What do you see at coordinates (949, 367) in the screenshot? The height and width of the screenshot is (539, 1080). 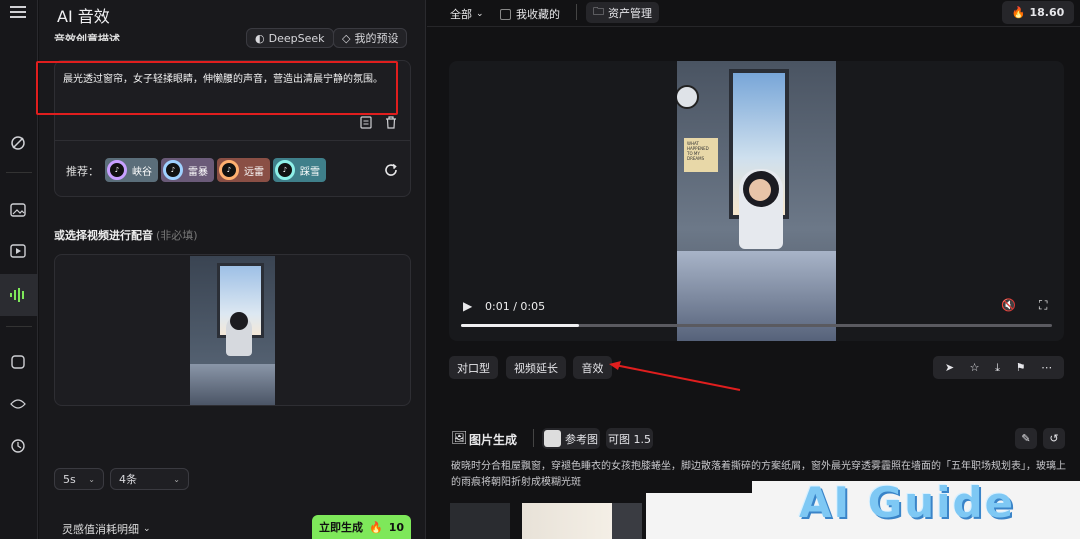 I see `send-icon: ➤` at bounding box center [949, 367].